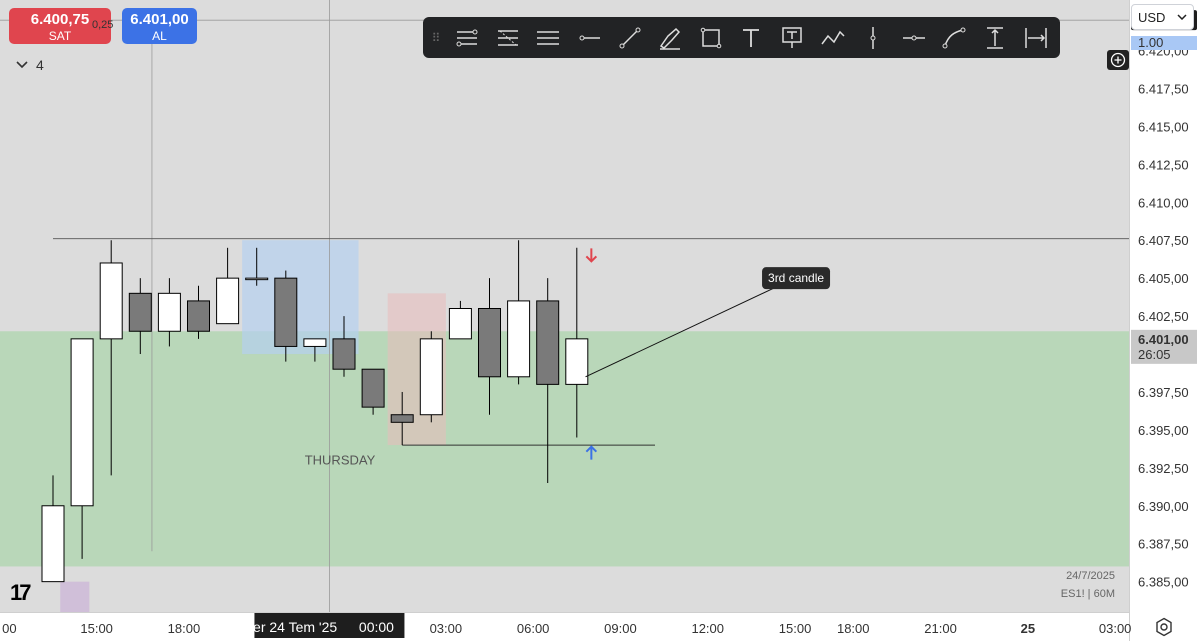  What do you see at coordinates (1163, 316) in the screenshot?
I see `price-tick-label: 6.402,50` at bounding box center [1163, 316].